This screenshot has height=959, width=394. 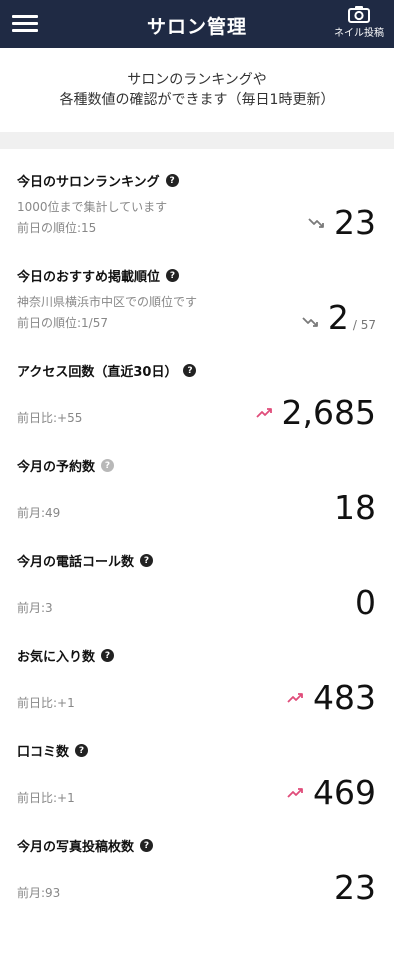 I want to click on metric-note: 神奈川県横浜市中区での順位です, so click(x=107, y=302).